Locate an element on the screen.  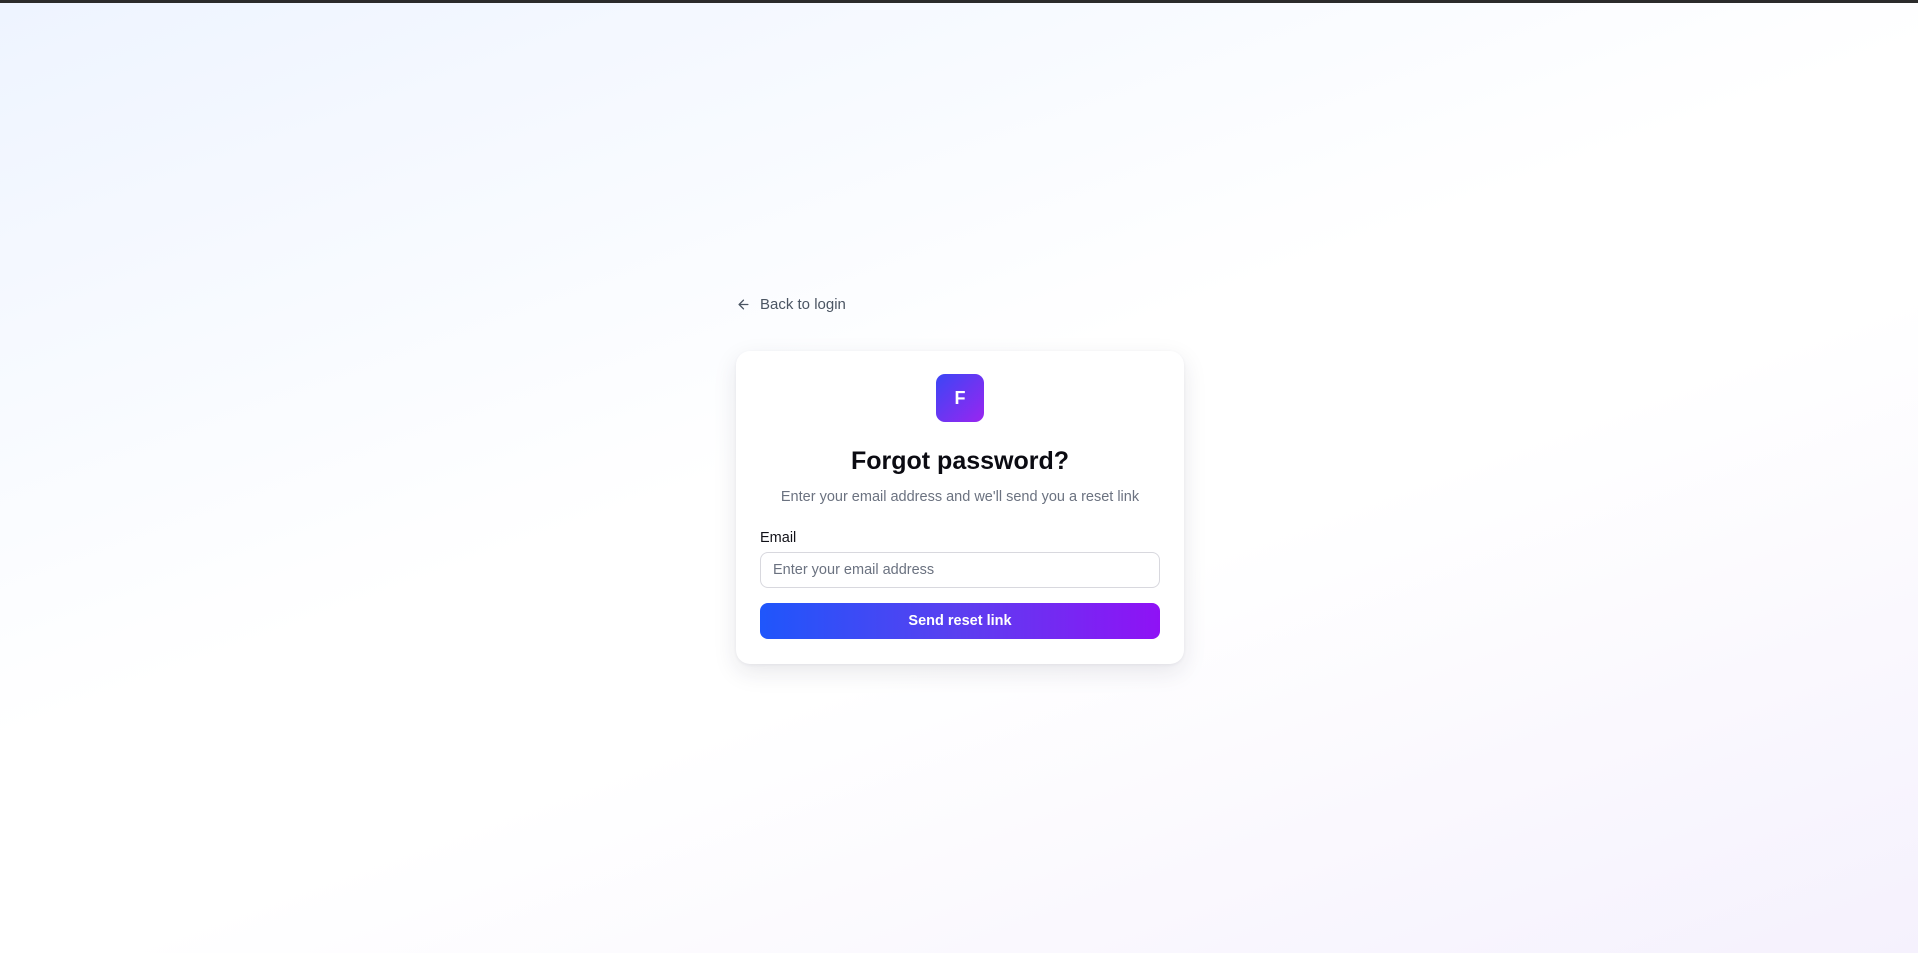
email-field is located at coordinates (960, 570).